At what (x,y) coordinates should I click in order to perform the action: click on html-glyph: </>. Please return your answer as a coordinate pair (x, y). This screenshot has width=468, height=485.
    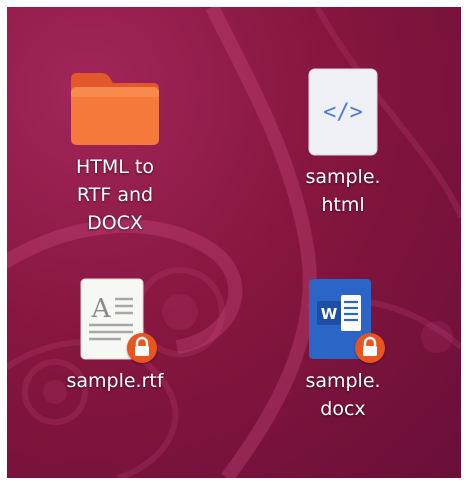
    Looking at the image, I should click on (343, 112).